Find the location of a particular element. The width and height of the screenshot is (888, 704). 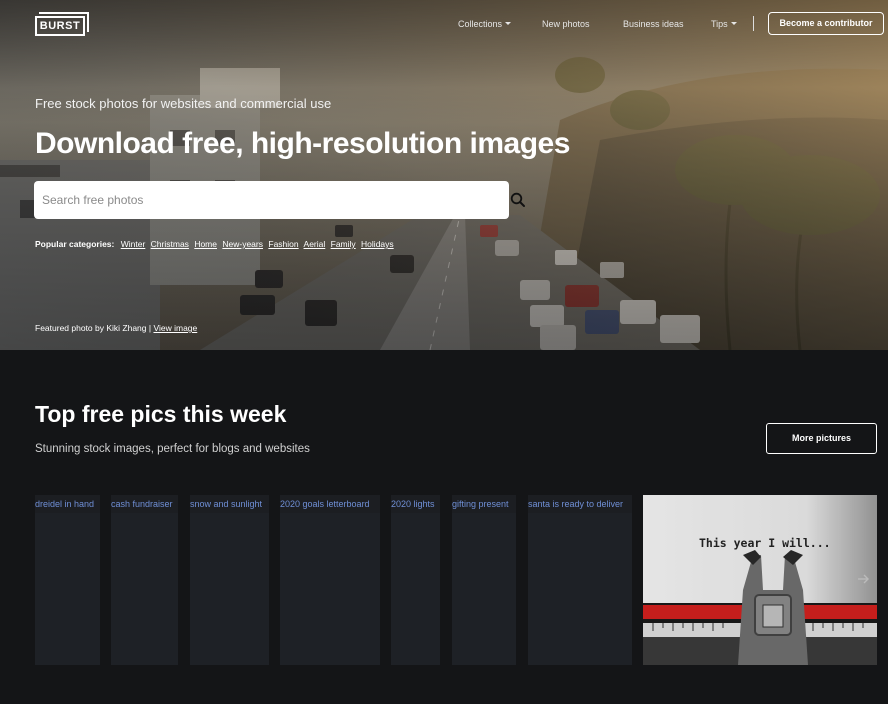

category-link-home: Home is located at coordinates (205, 244).